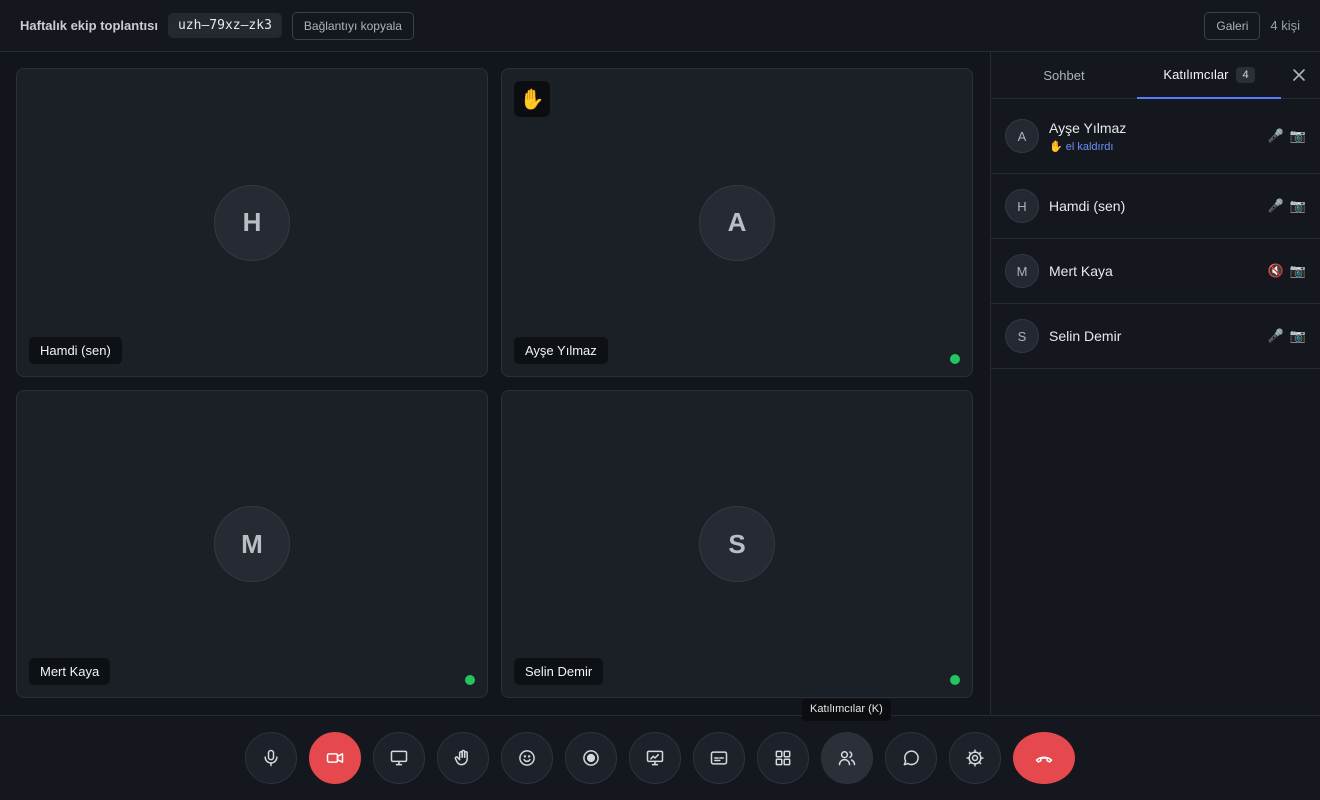  Describe the element at coordinates (1287, 271) in the screenshot. I see `participant-icons: 🔇 📷` at that location.